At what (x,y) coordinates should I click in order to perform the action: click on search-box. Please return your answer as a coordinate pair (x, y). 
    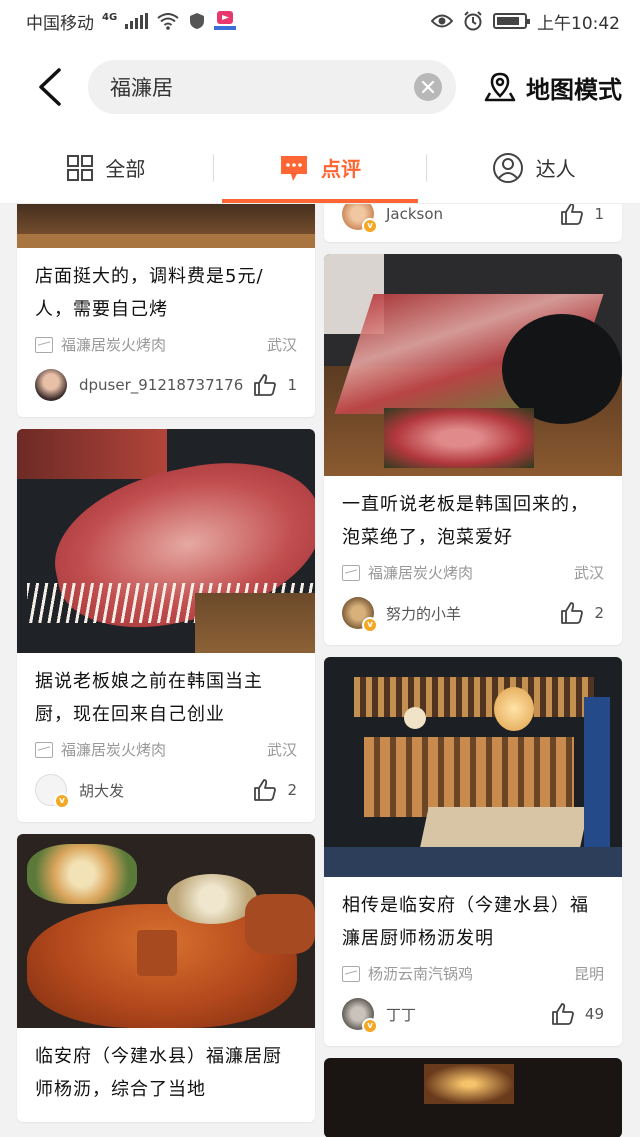
    Looking at the image, I should click on (272, 87).